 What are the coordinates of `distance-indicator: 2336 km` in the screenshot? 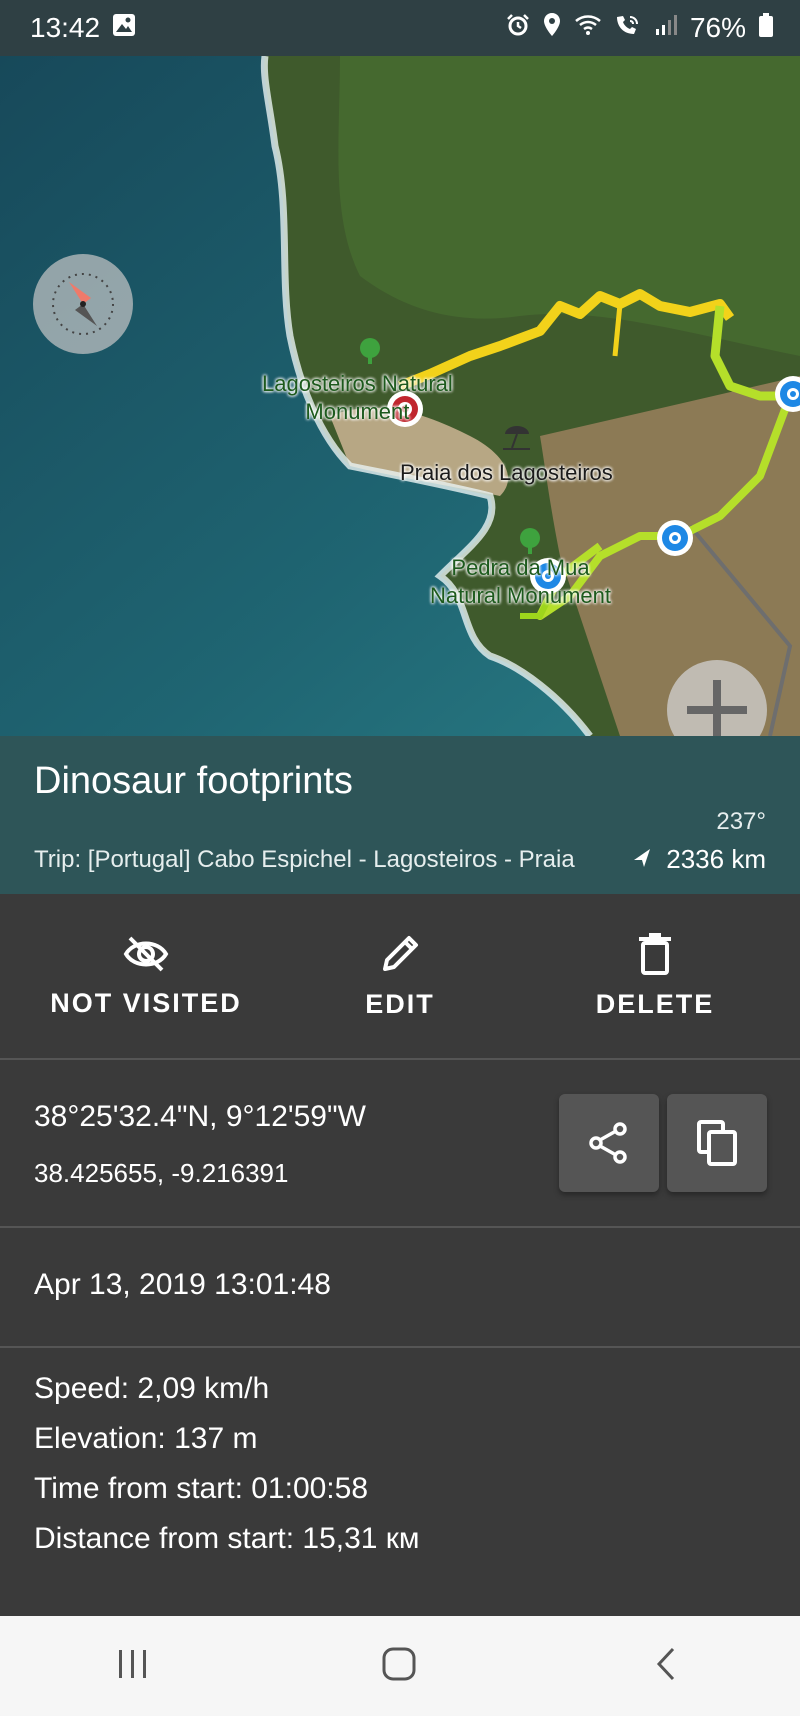 It's located at (699, 859).